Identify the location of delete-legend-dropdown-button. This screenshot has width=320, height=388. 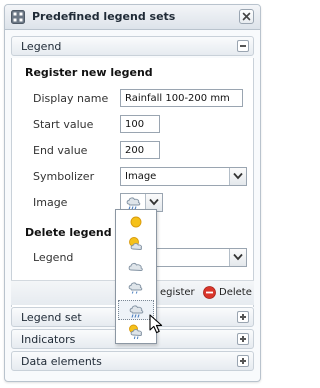
(237, 257).